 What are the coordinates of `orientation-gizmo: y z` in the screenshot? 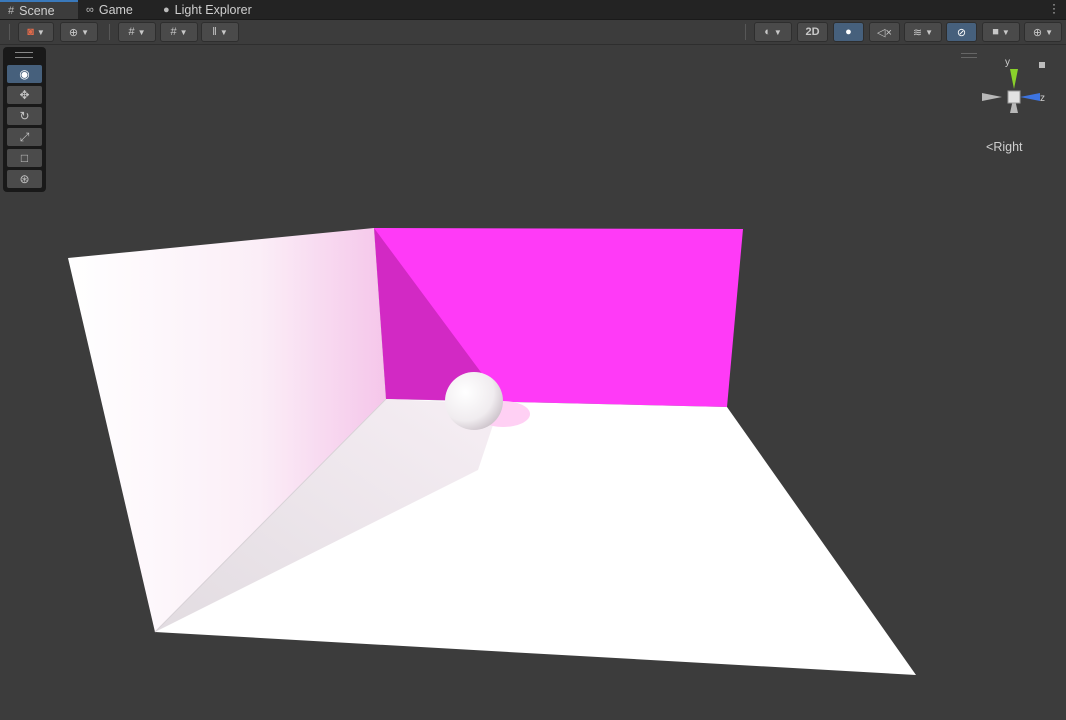 It's located at (1014, 91).